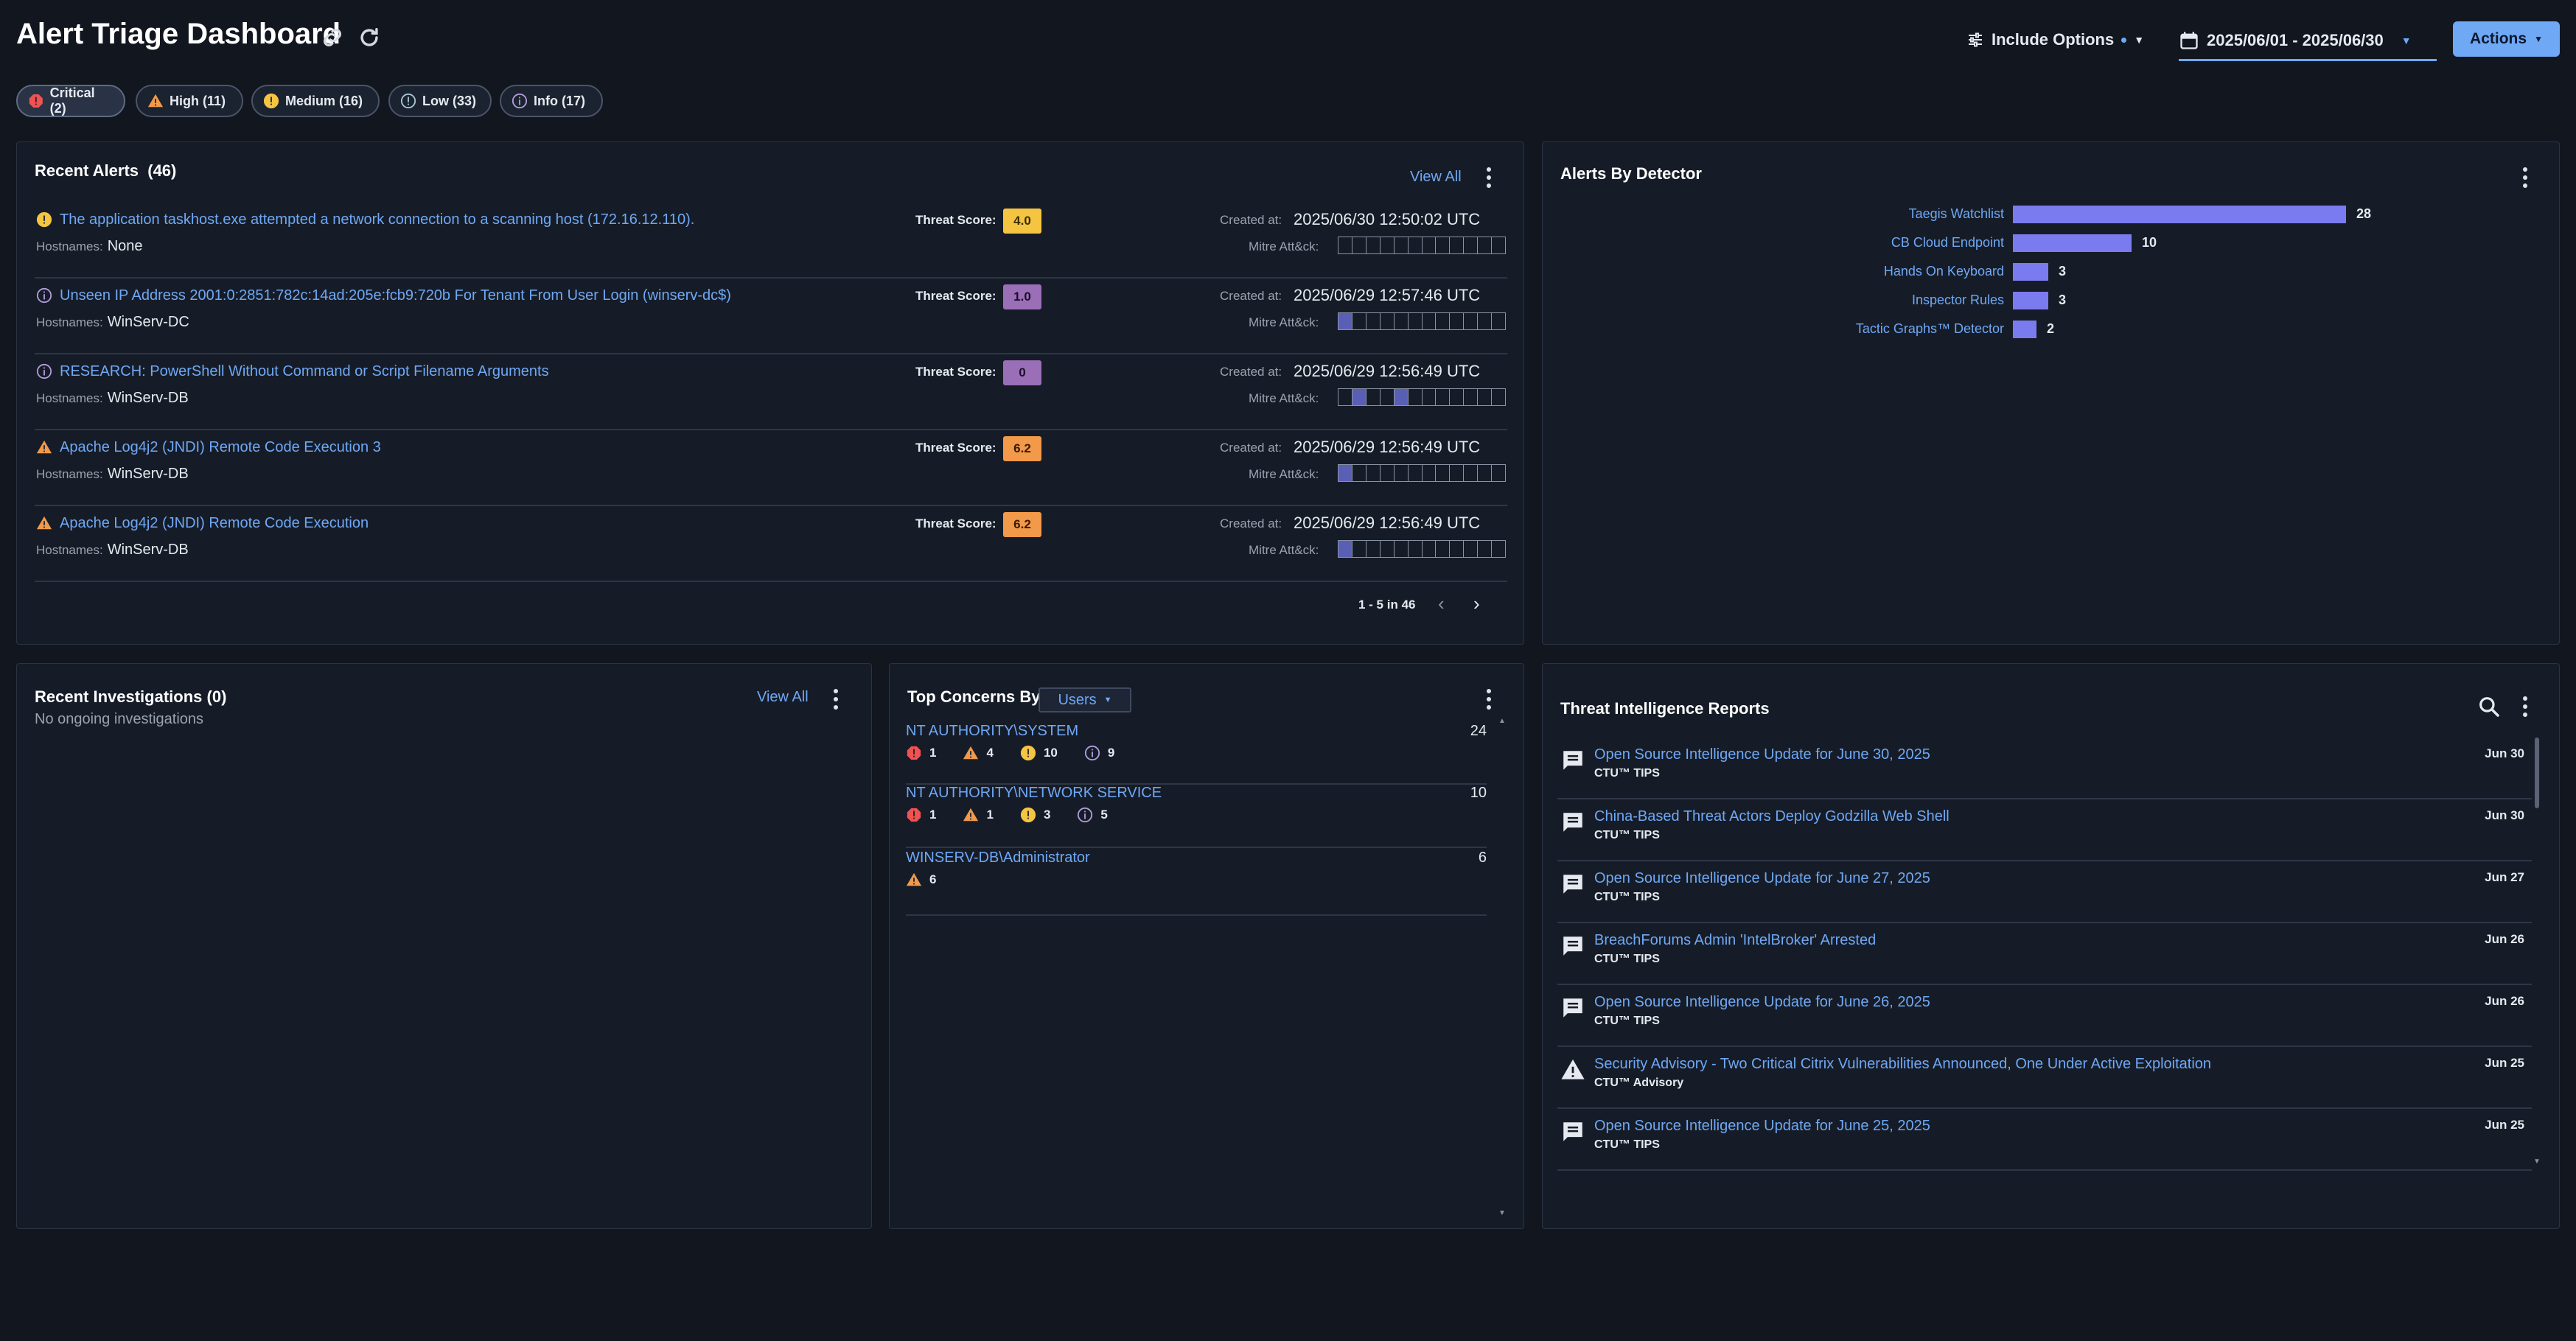 The height and width of the screenshot is (1341, 2576). Describe the element at coordinates (1476, 603) in the screenshot. I see `chevron-right-icon: ›` at that location.